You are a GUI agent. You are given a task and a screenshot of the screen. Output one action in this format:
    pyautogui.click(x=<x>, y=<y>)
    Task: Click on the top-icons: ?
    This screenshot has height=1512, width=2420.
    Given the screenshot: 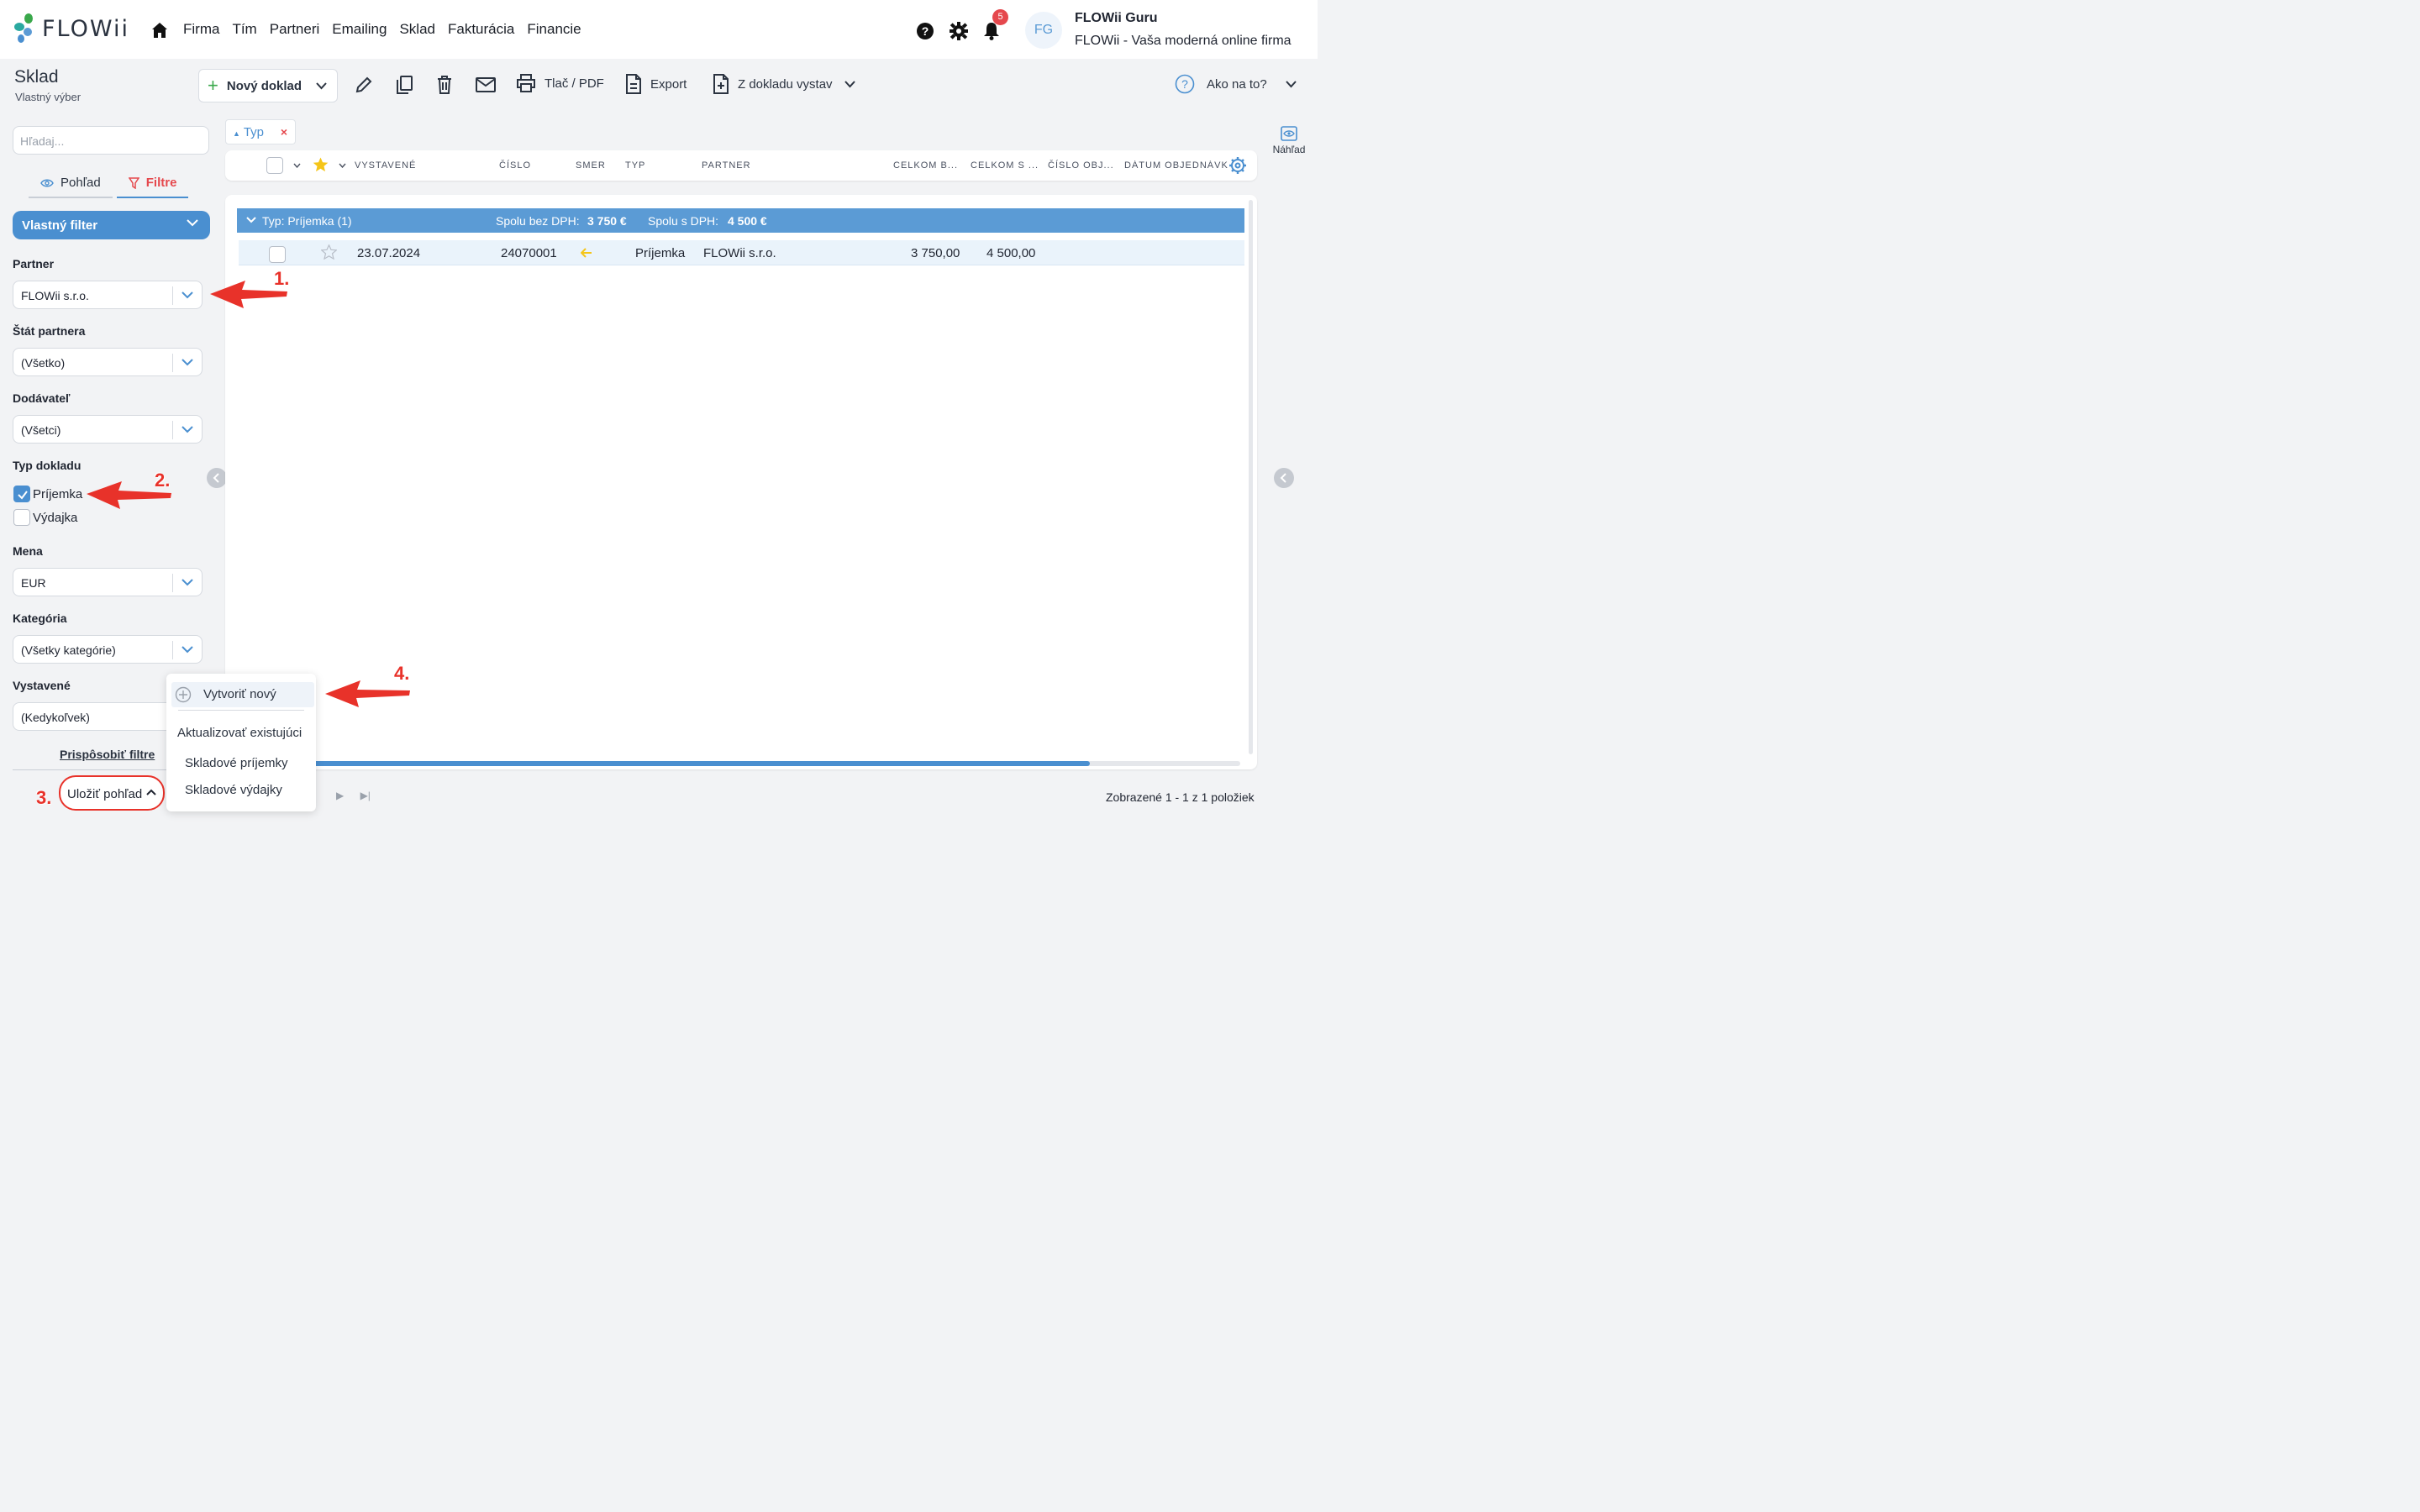 What is the action you would take?
    pyautogui.click(x=958, y=31)
    